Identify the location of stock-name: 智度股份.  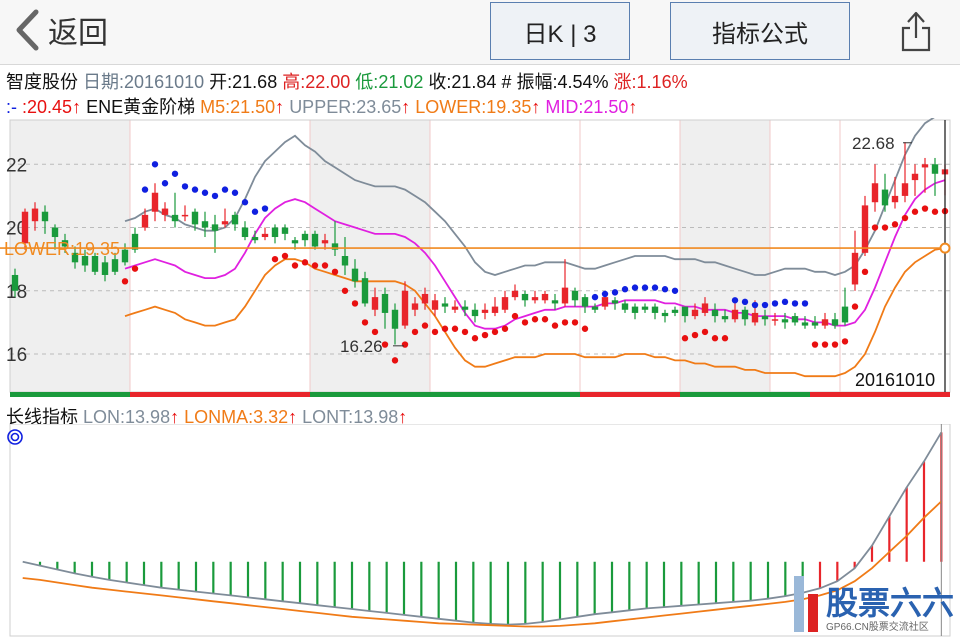
(42, 82).